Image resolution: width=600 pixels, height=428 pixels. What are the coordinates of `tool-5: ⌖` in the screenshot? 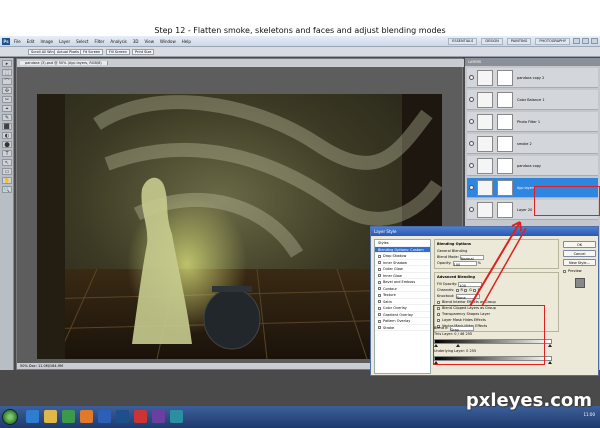 It's located at (7, 108).